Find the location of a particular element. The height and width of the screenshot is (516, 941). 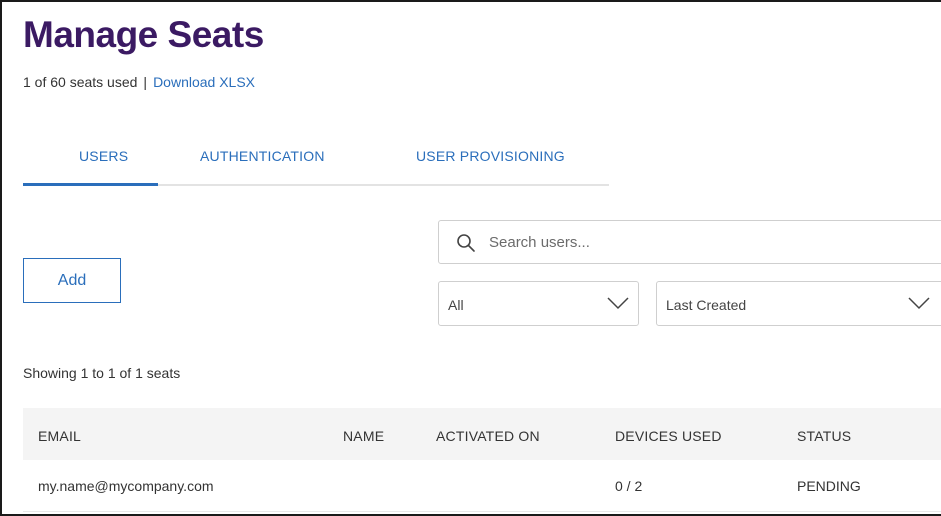

download-xlsx-link: Download XLSX is located at coordinates (204, 82).